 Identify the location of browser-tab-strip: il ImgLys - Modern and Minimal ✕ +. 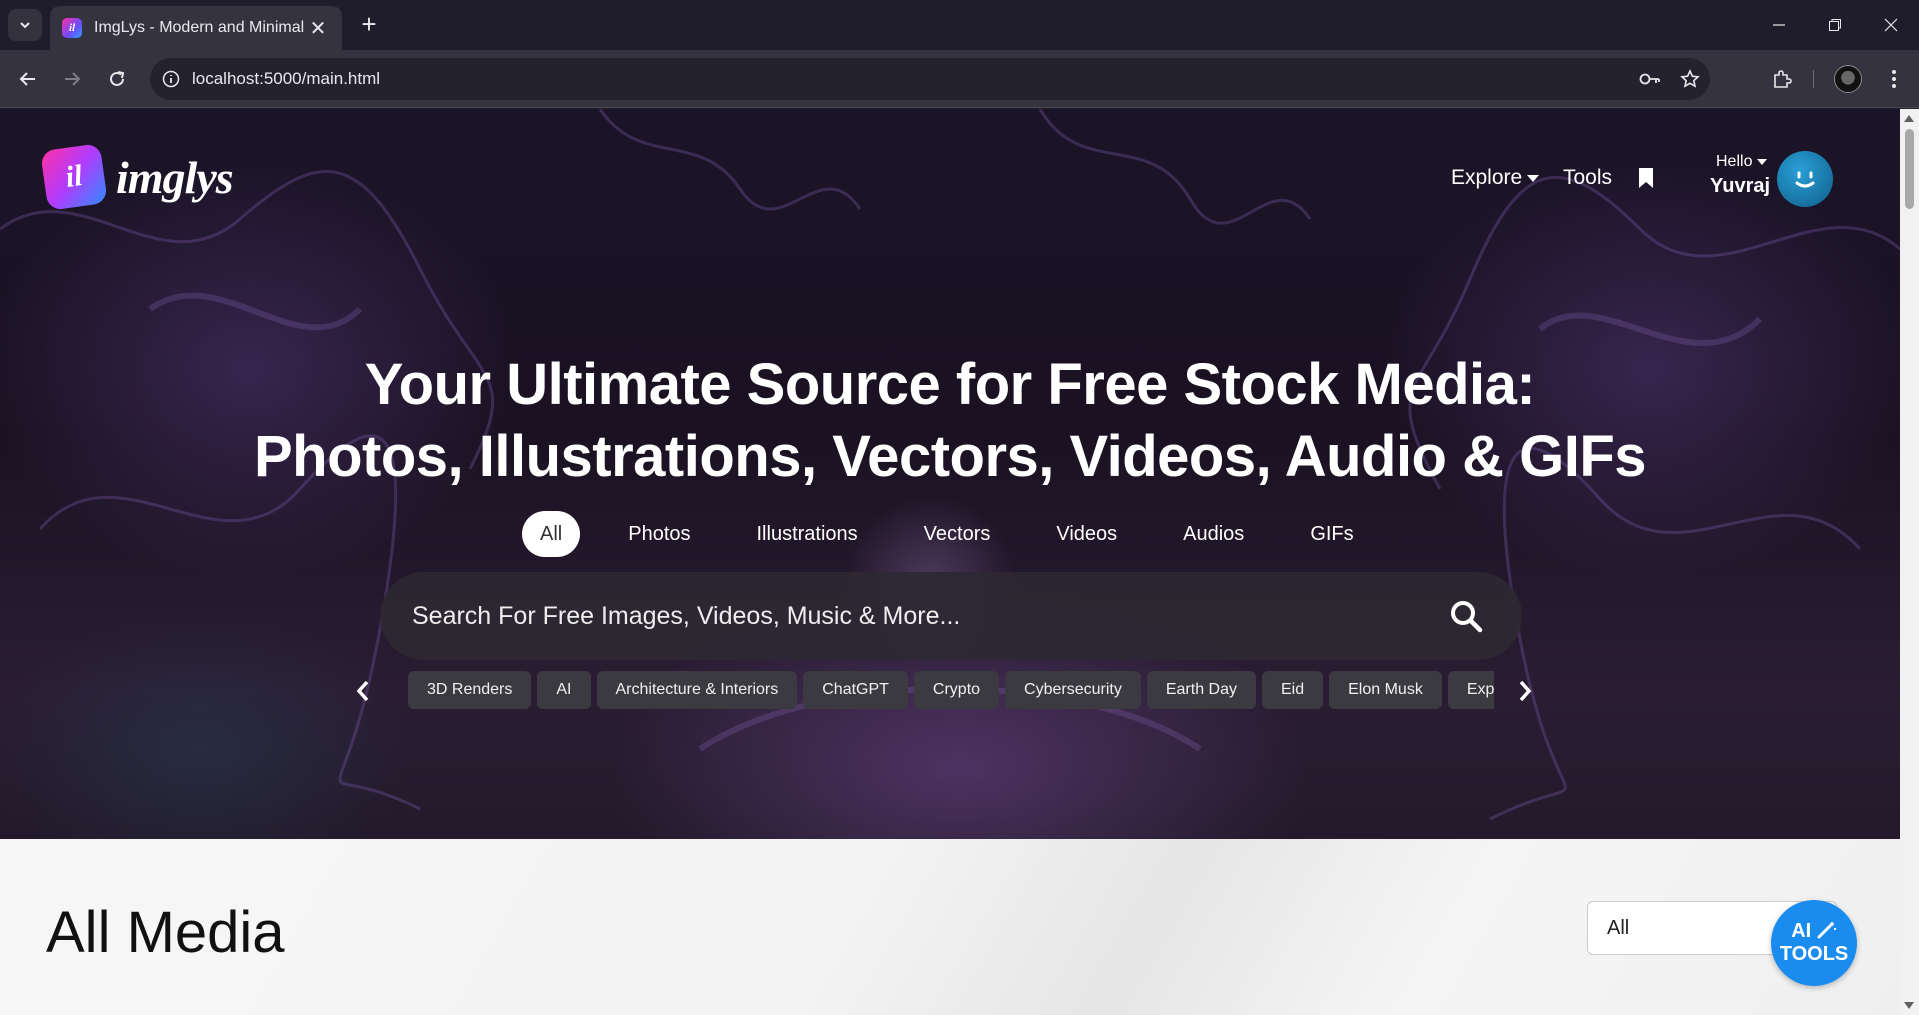
(959, 25).